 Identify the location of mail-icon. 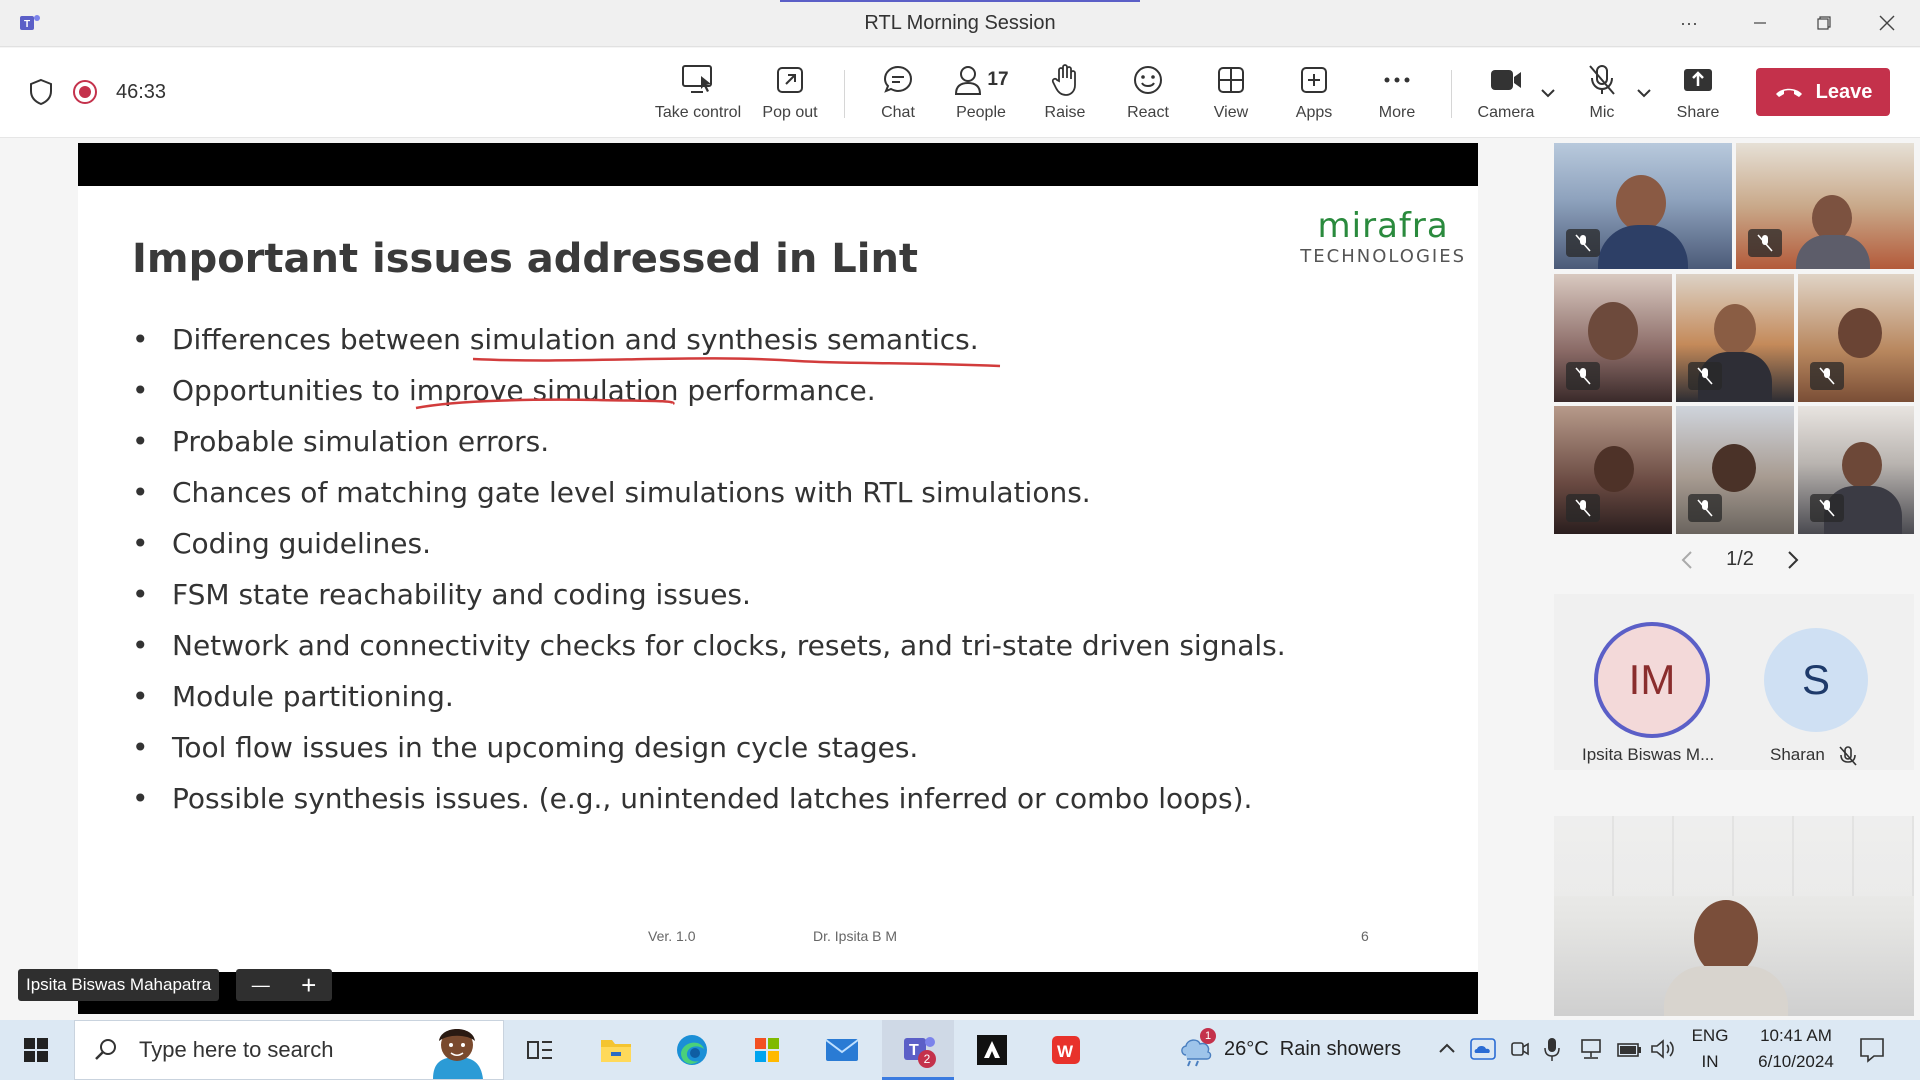
(842, 1050).